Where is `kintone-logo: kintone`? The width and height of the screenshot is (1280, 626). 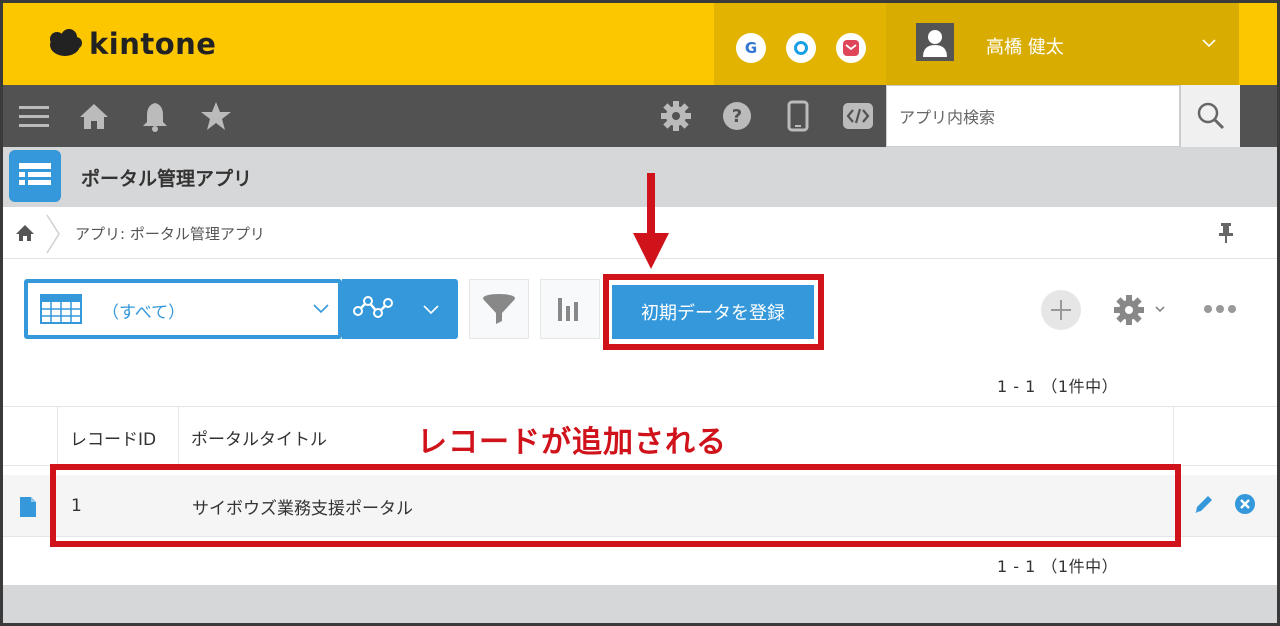
kintone-logo: kintone is located at coordinates (131, 44).